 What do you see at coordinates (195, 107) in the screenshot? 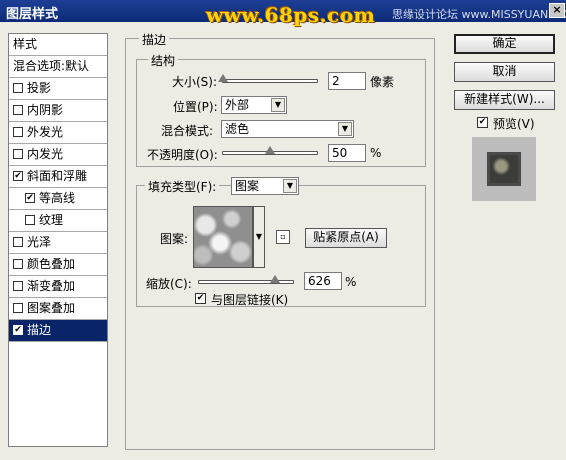
I see `position-label: 位置(P):` at bounding box center [195, 107].